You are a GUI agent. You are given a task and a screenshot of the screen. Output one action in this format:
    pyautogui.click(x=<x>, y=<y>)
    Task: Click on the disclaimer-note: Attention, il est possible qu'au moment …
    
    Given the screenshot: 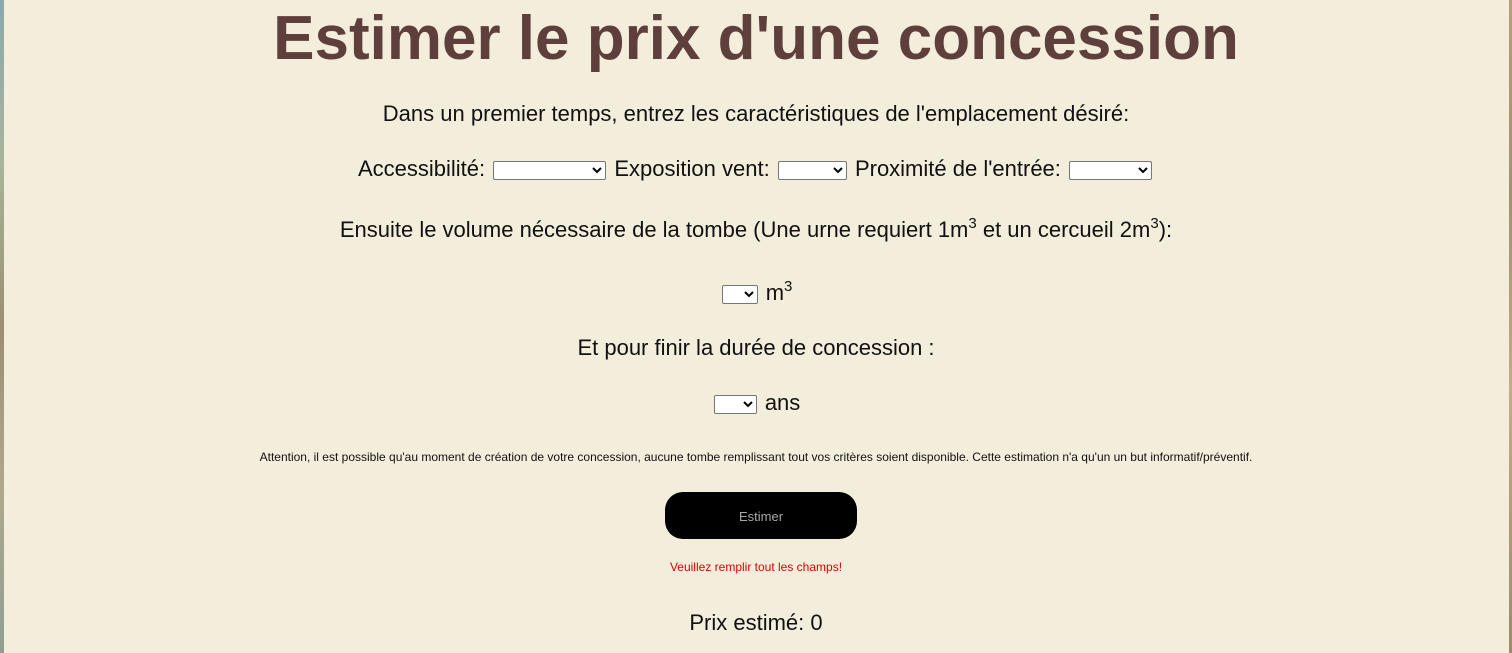 What is the action you would take?
    pyautogui.click(x=756, y=457)
    